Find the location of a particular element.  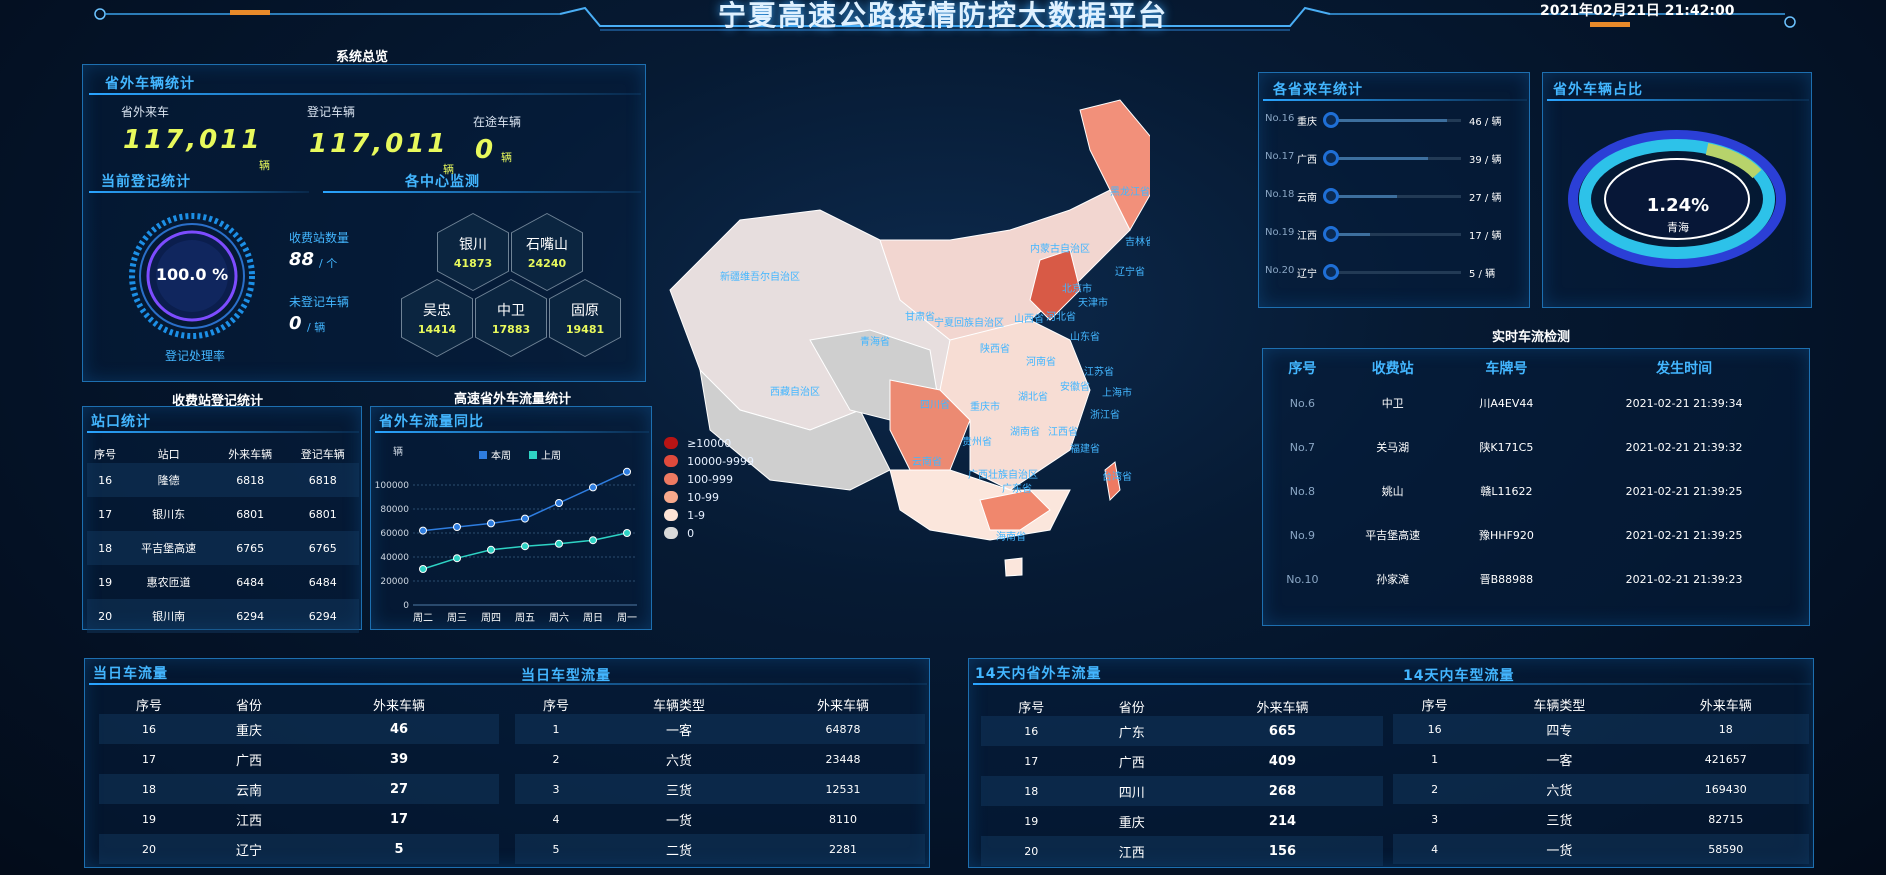

center-hex-wuzhong: 吴忠 14414 is located at coordinates (437, 318).